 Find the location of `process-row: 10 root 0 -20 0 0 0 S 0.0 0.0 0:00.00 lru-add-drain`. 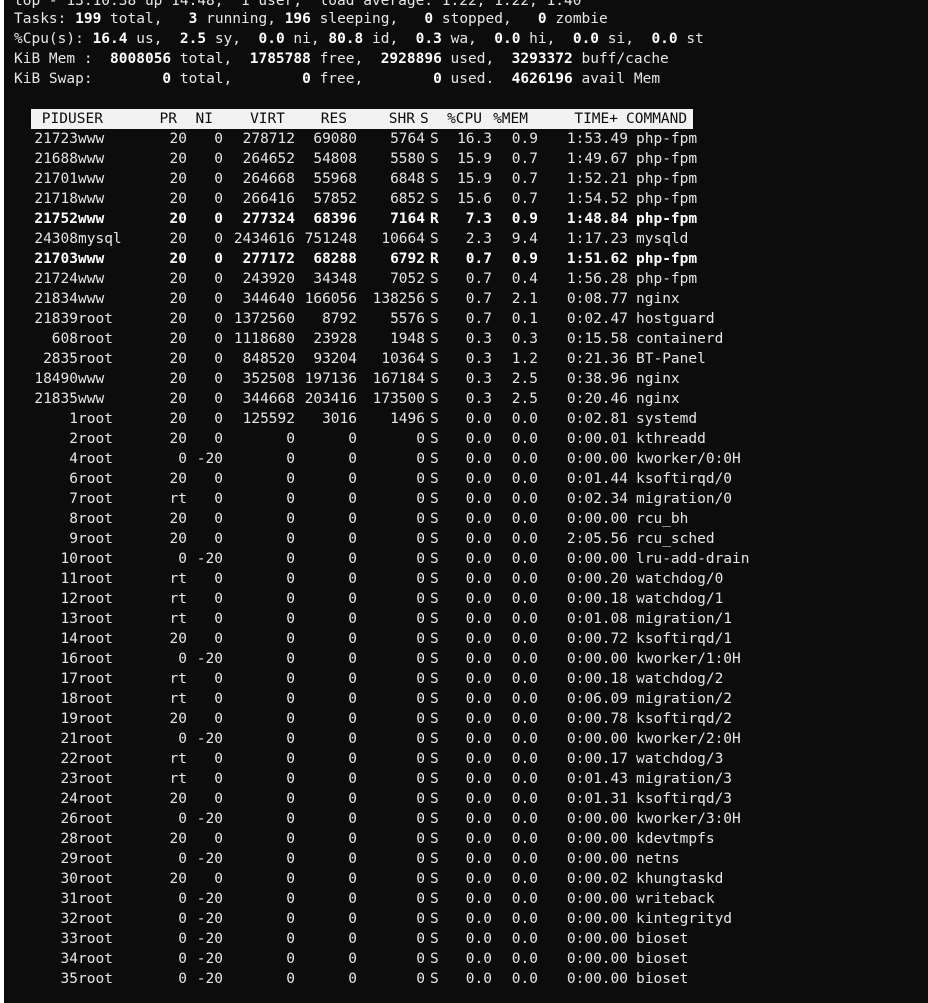

process-row: 10 root 0 -20 0 0 0 S 0.0 0.0 0:00.00 lru-add-drain is located at coordinates (471, 559).